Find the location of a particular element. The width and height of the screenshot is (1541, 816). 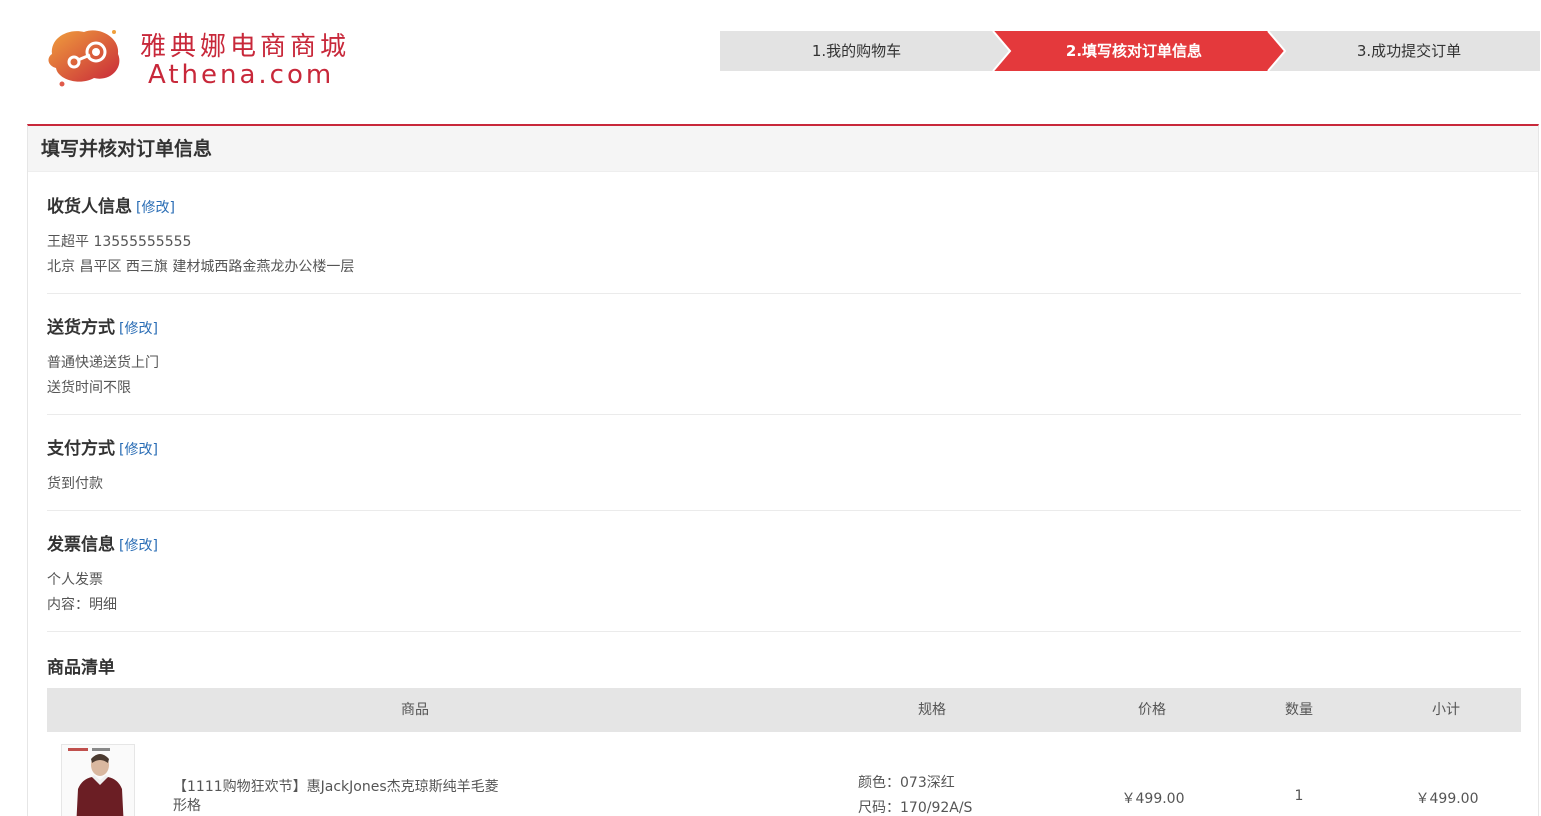

col-subtotal: 小计 is located at coordinates (1446, 710).